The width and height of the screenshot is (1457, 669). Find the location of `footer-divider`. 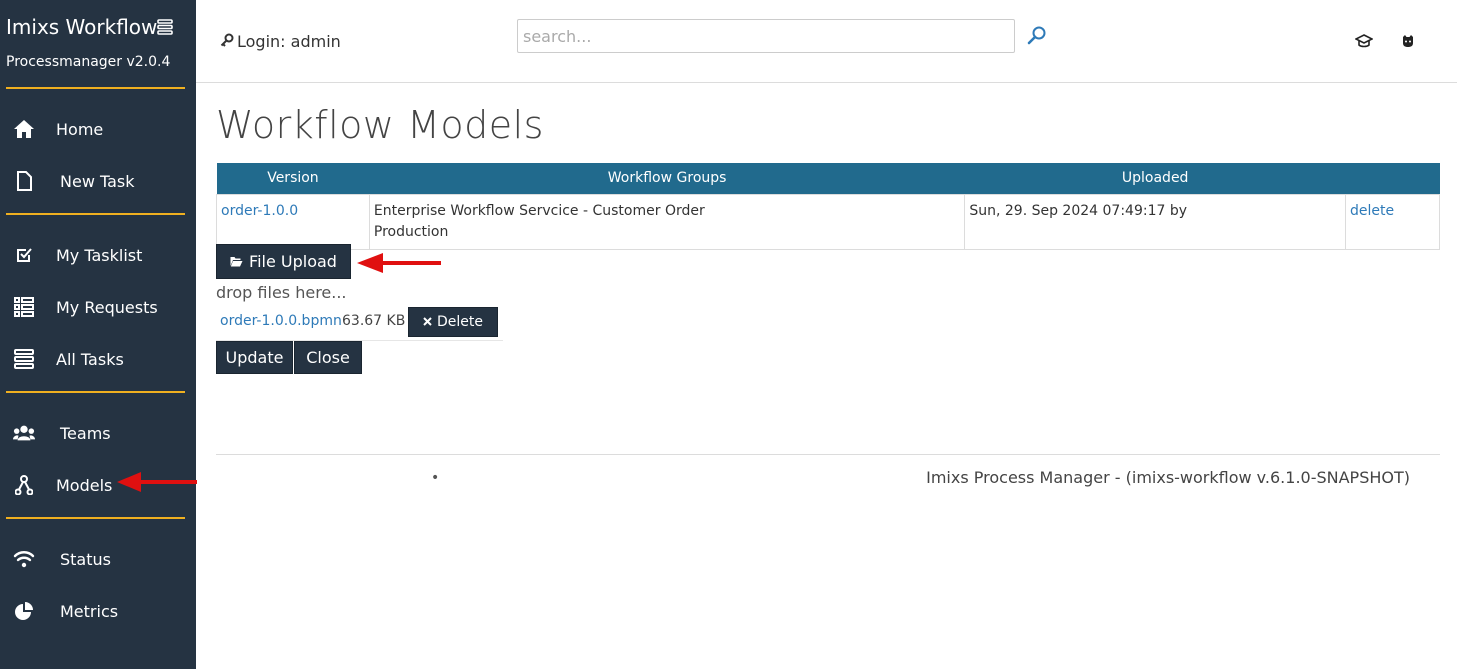

footer-divider is located at coordinates (828, 454).